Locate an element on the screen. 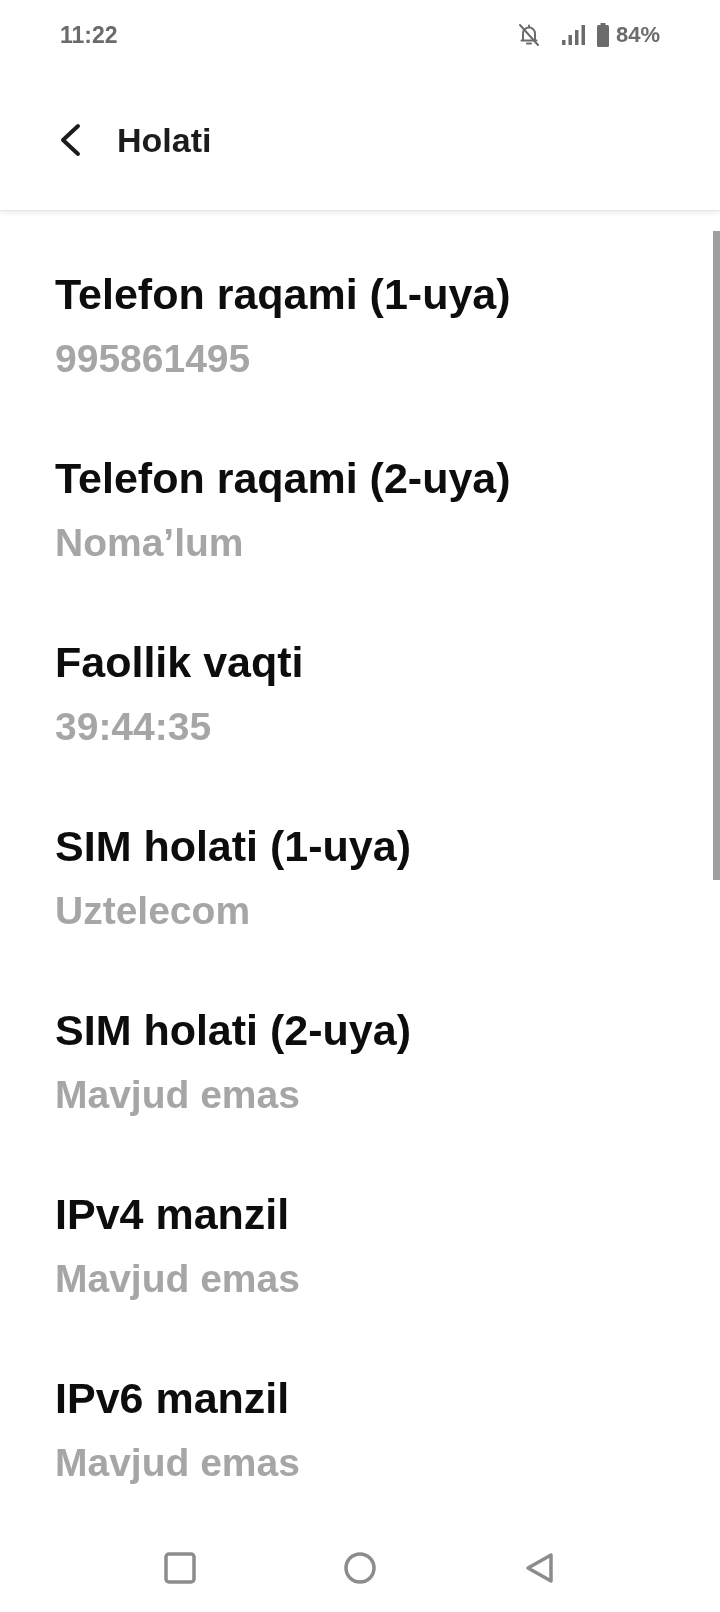 This screenshot has width=720, height=1612. battery-percent: 84% is located at coordinates (637, 35).